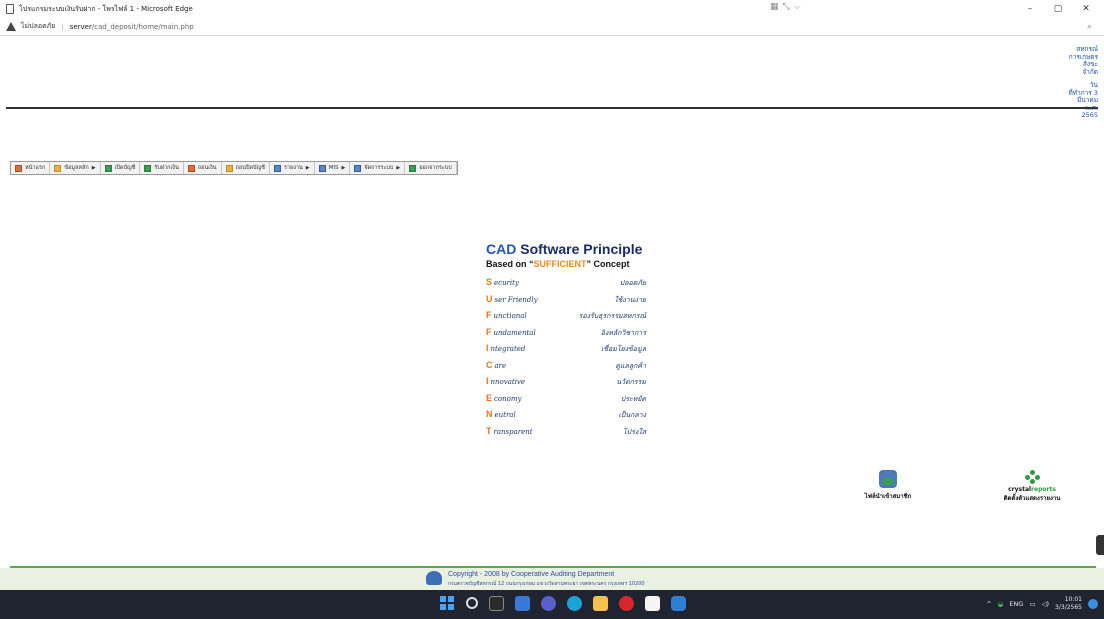 The width and height of the screenshot is (1104, 619). What do you see at coordinates (250, 168) in the screenshot?
I see `menu-item-label: ถอนปิดบัญชี` at bounding box center [250, 168].